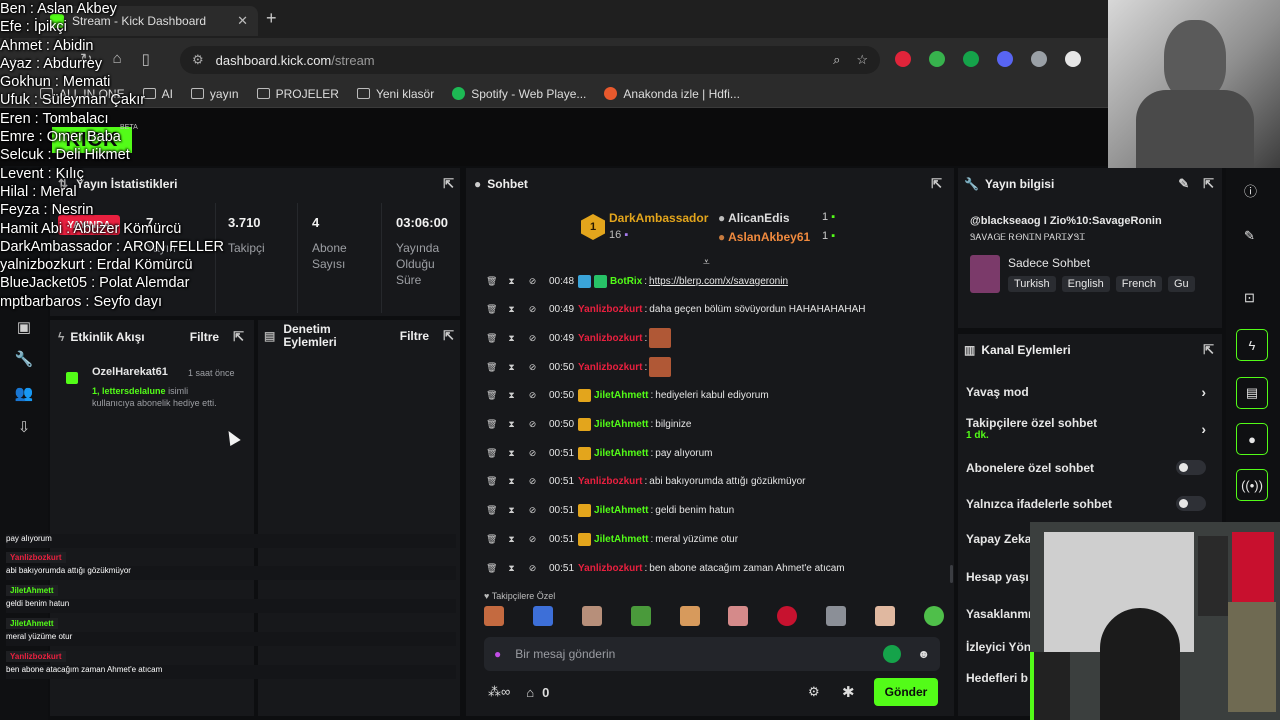  Describe the element at coordinates (24, 360) in the screenshot. I see `wrench-icon: 🔧` at that location.